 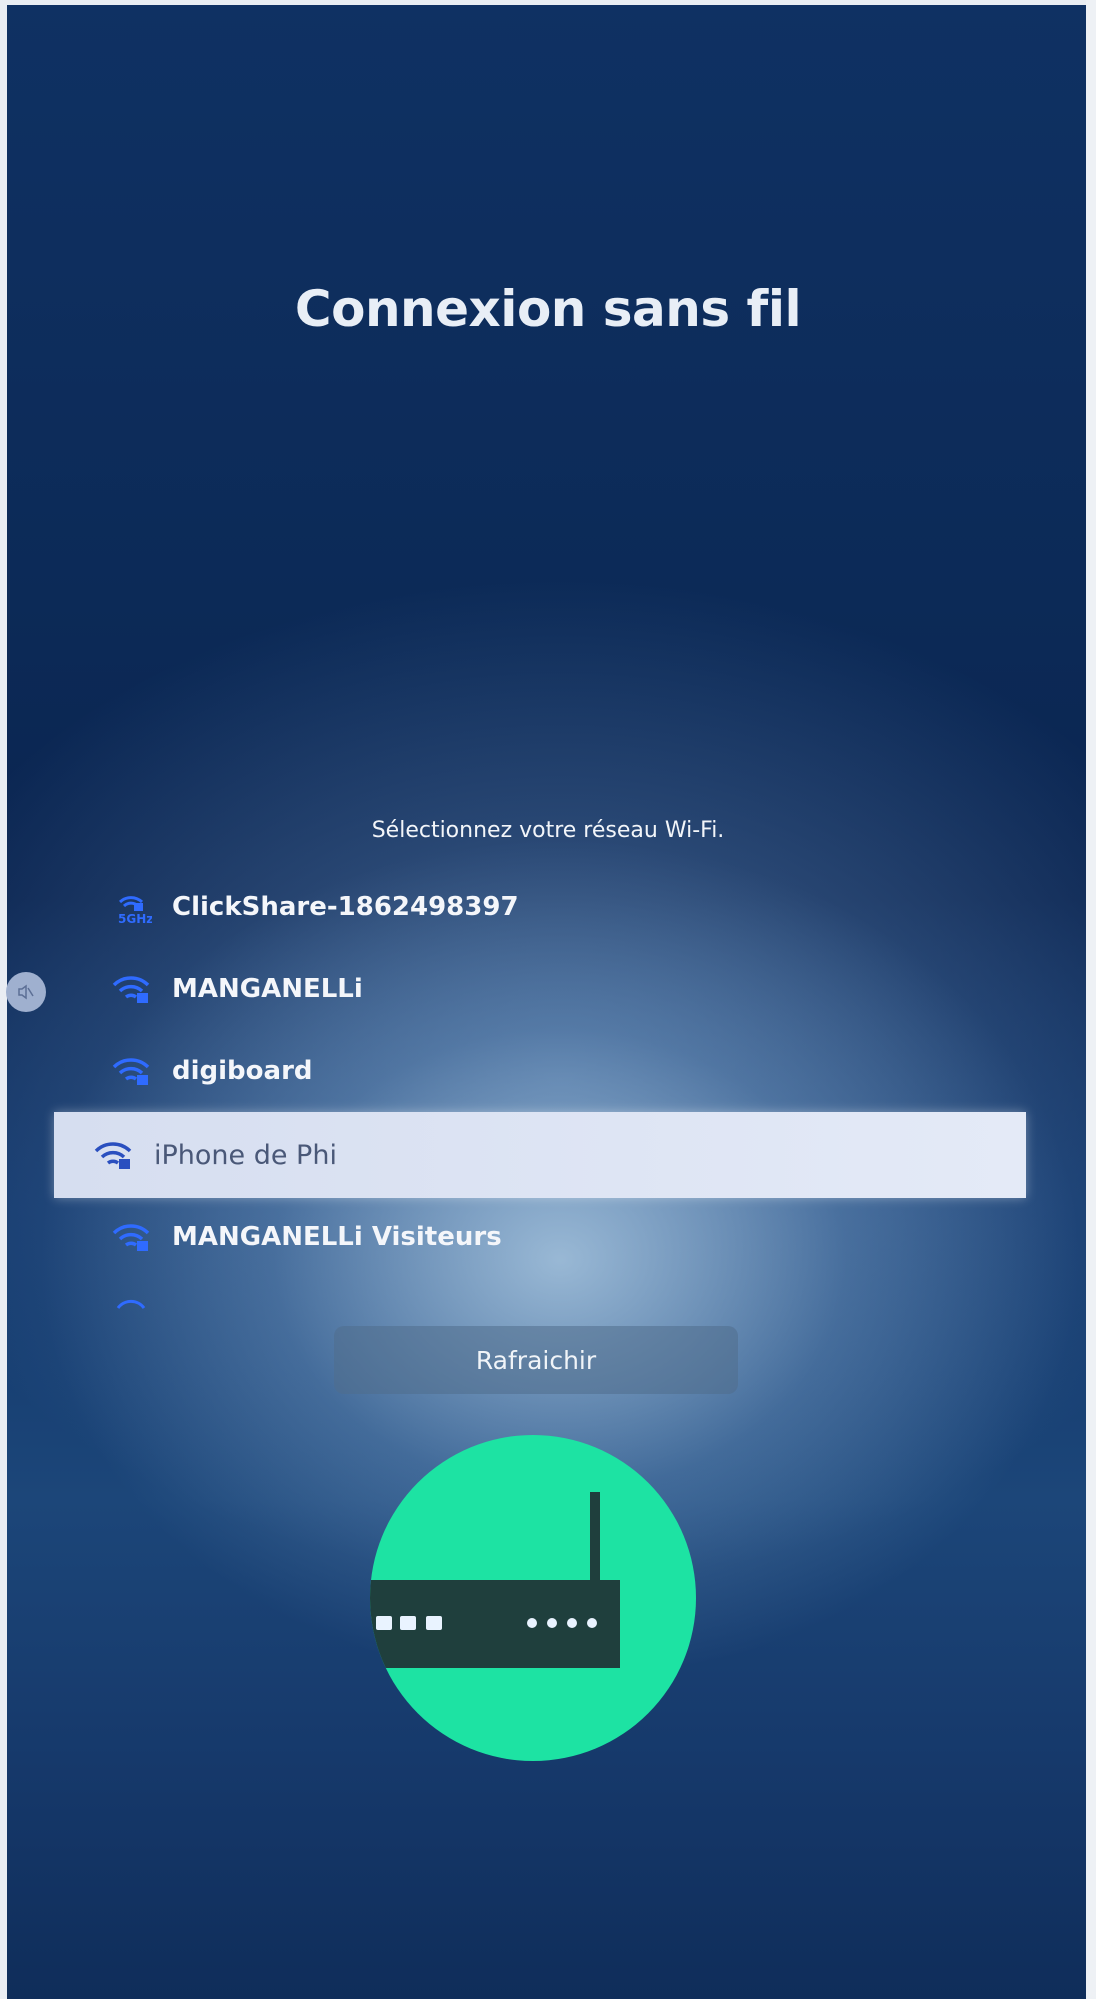 I want to click on network-item-clickshare: 5GHz ClickShare-1862498397, so click(x=314, y=907).